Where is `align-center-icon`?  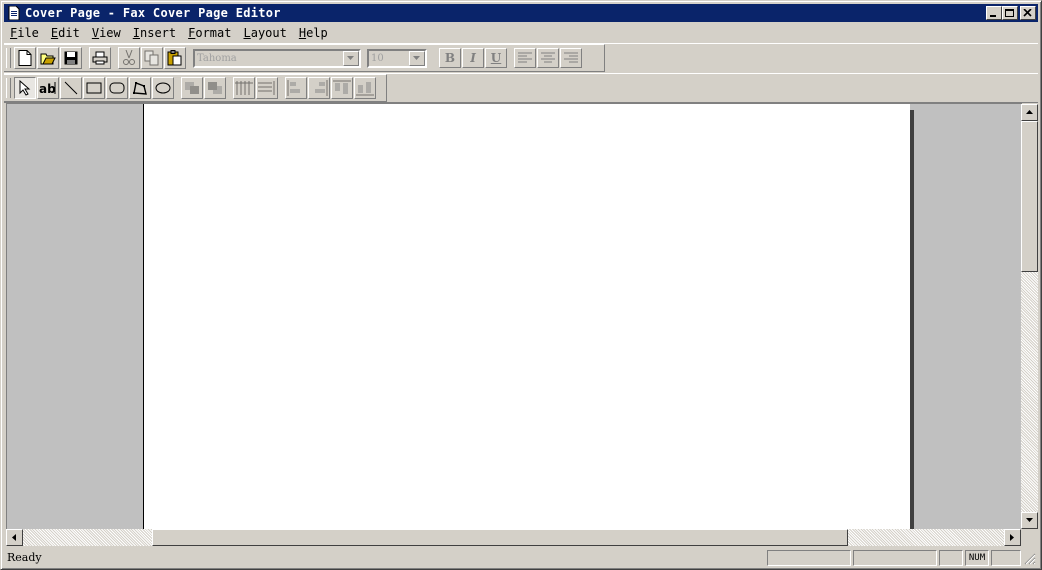
align-center-icon is located at coordinates (548, 57).